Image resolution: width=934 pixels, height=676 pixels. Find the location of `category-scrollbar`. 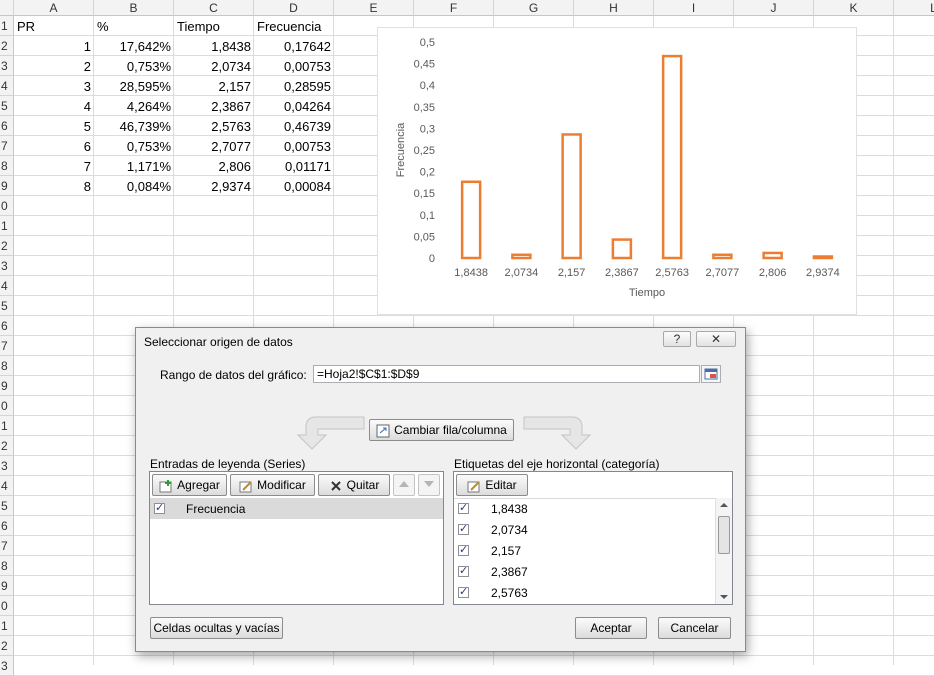

category-scrollbar is located at coordinates (723, 551).